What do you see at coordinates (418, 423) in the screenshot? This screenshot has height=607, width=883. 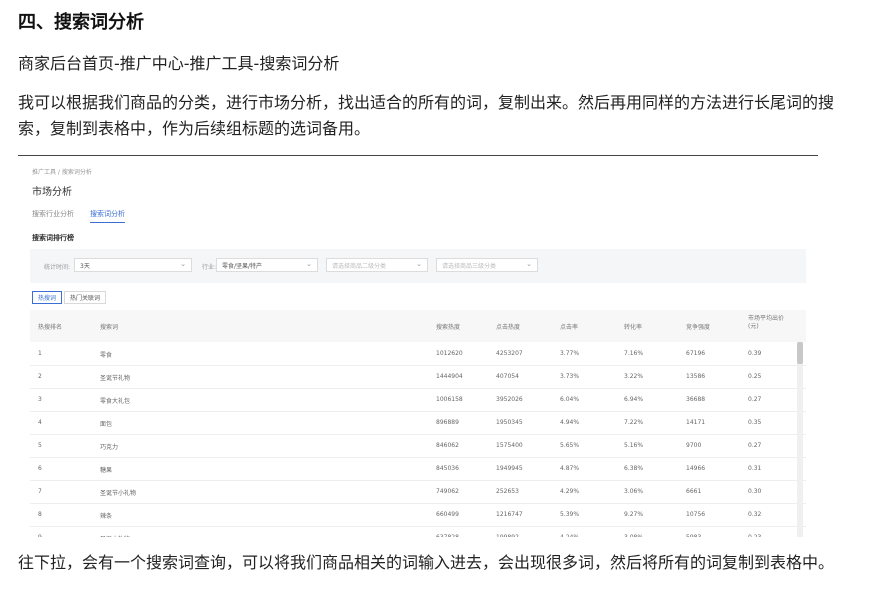 I see `table-row: 4 面包 896889 1950345 4.94% 7.22% 14171 0.35` at bounding box center [418, 423].